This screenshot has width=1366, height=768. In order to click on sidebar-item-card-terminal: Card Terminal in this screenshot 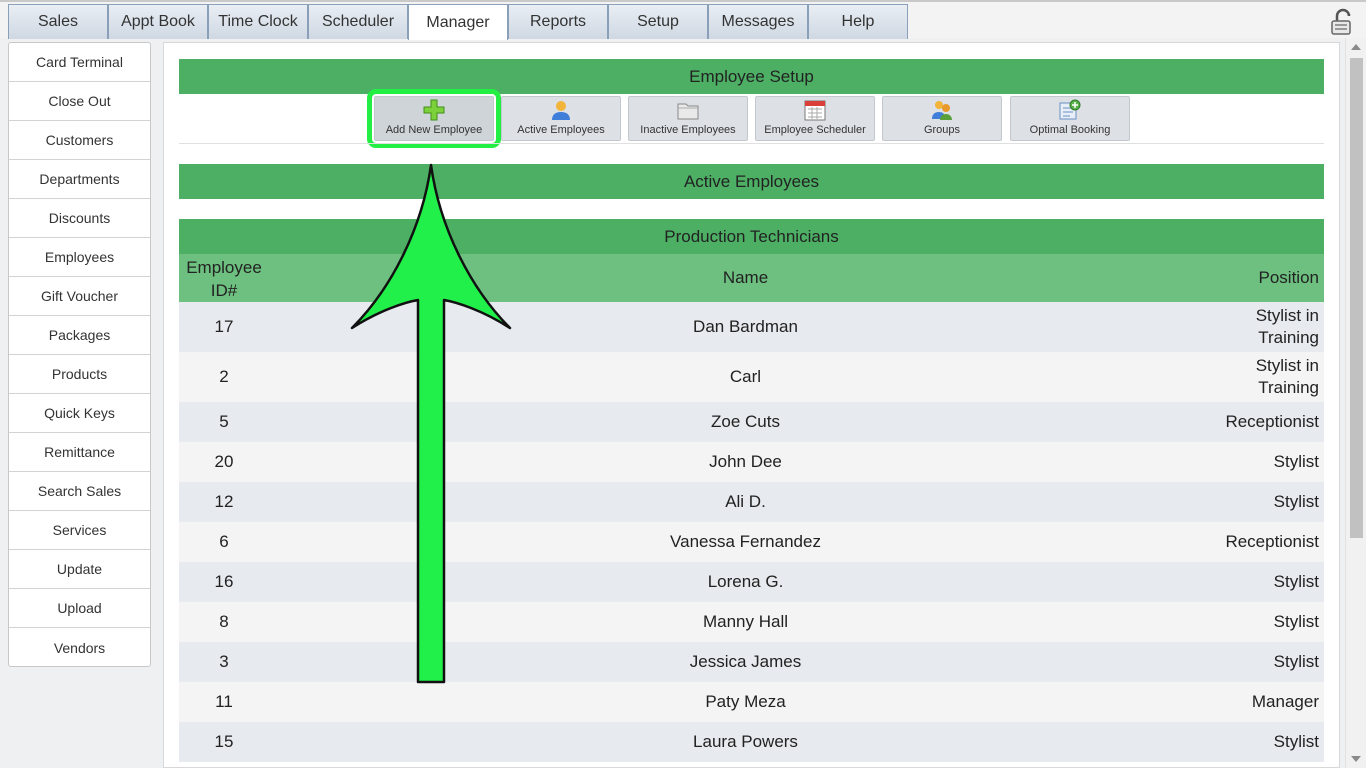, I will do `click(79, 62)`.